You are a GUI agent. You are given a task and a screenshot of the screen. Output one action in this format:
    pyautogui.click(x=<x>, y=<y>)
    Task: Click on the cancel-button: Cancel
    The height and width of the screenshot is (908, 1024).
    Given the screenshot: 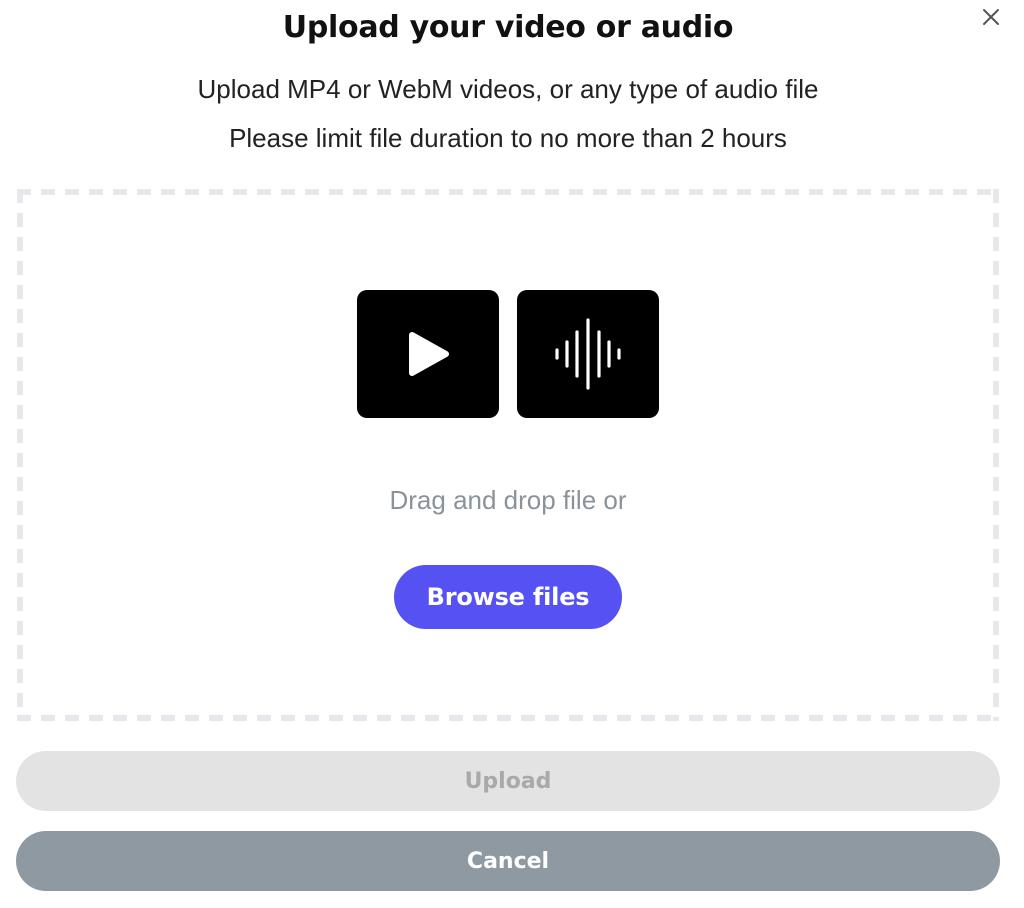 What is the action you would take?
    pyautogui.click(x=508, y=861)
    